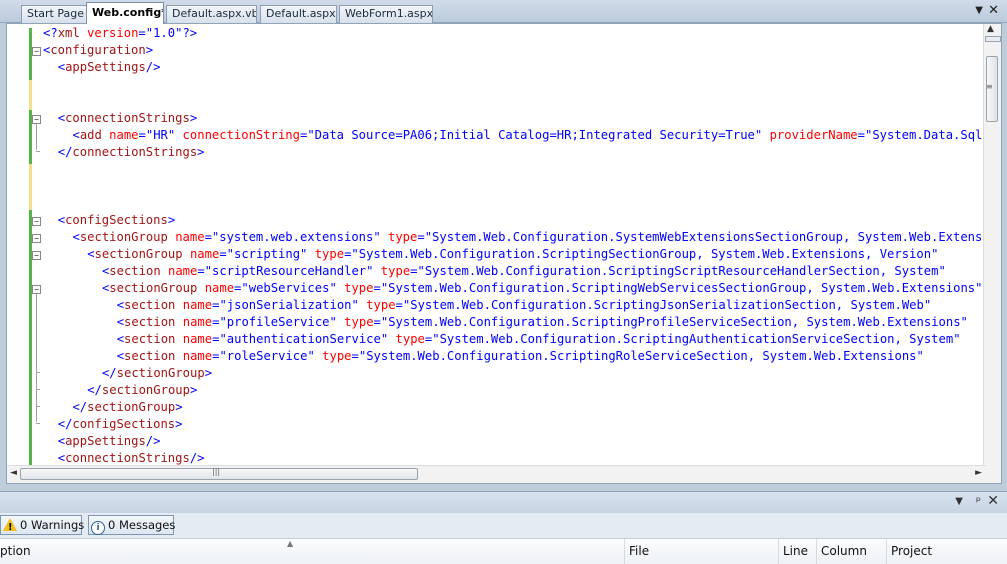 This screenshot has height=564, width=1007. What do you see at coordinates (267, 356) in the screenshot?
I see `code-token: "roleService"` at bounding box center [267, 356].